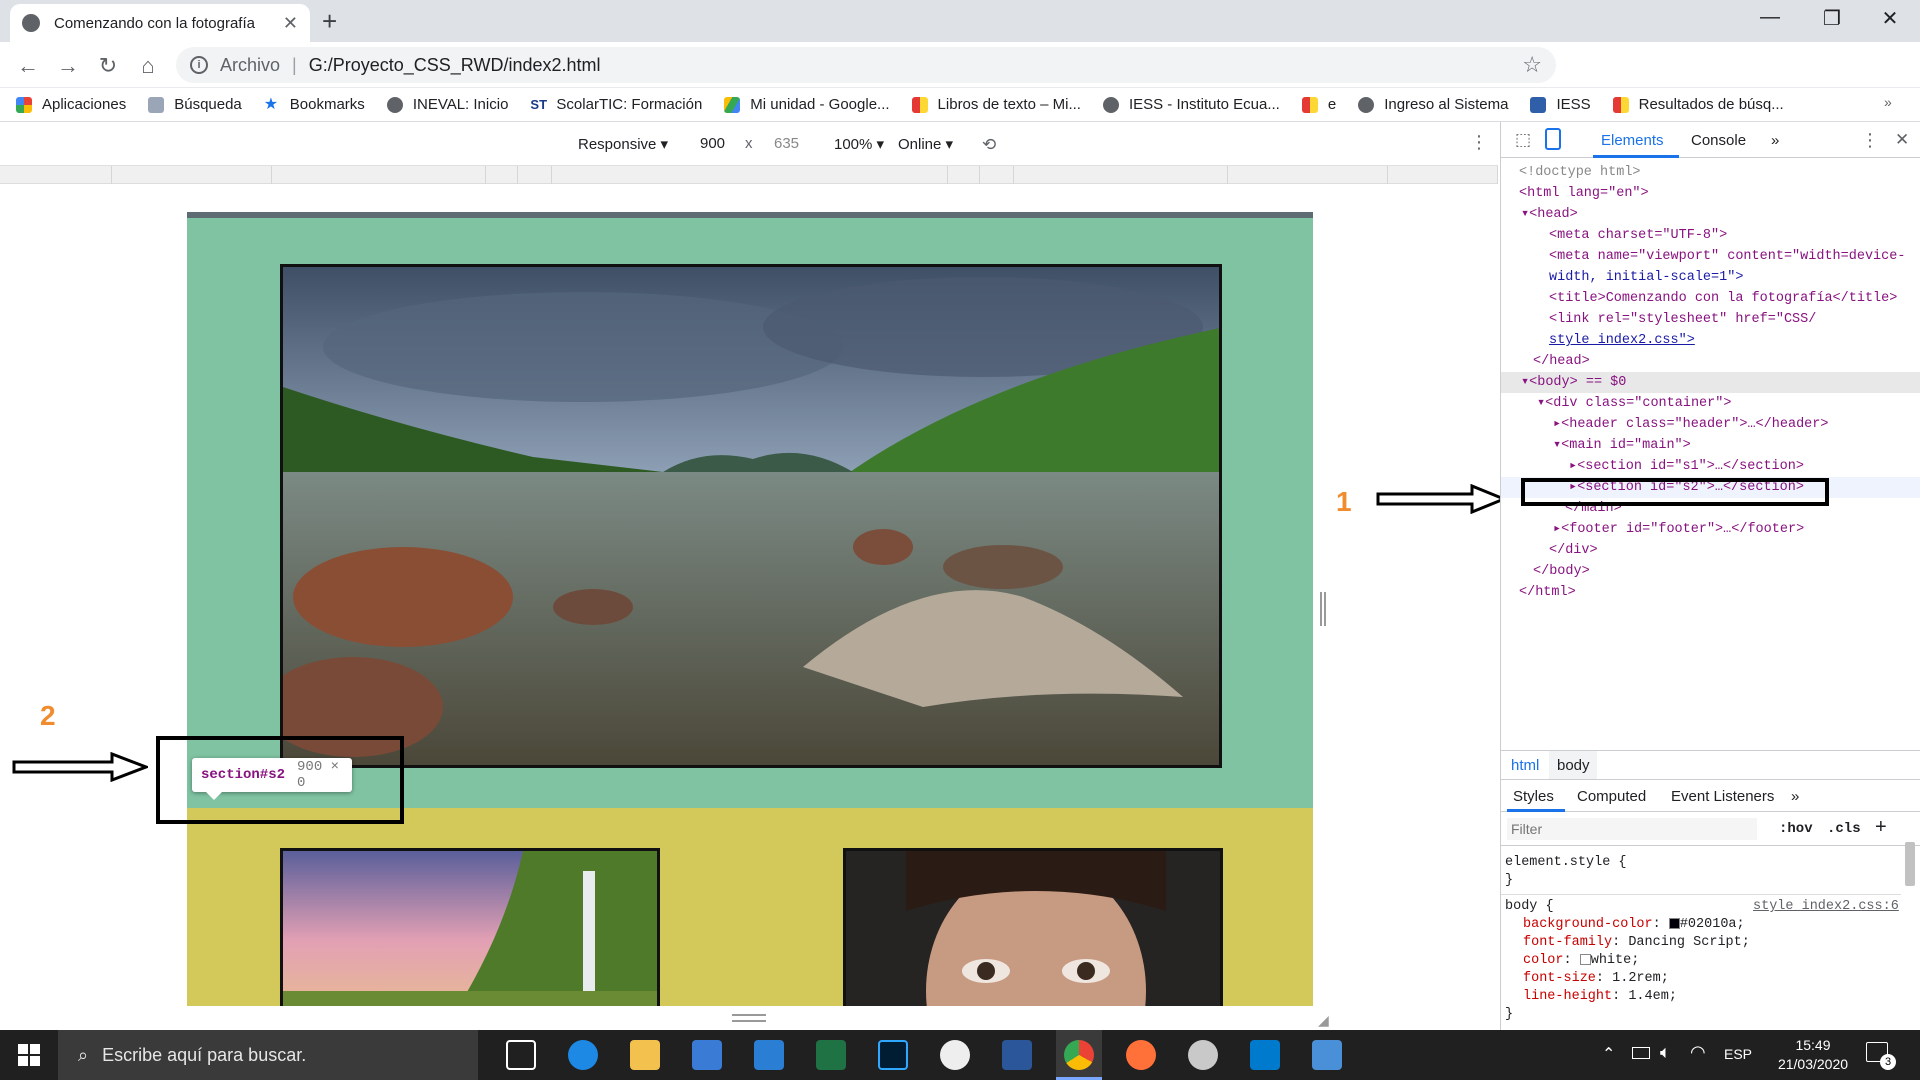 The image size is (1920, 1080). Describe the element at coordinates (1718, 140) in the screenshot. I see `tab-console: Console` at that location.